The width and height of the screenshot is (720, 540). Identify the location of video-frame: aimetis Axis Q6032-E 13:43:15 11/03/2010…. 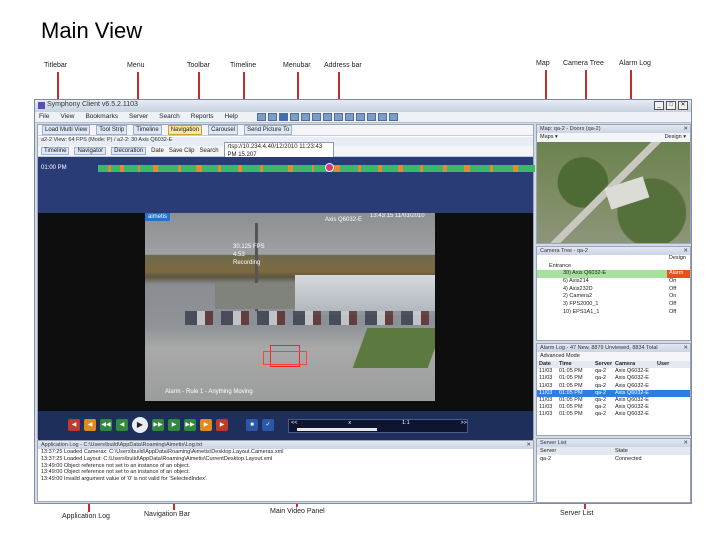
(290, 307).